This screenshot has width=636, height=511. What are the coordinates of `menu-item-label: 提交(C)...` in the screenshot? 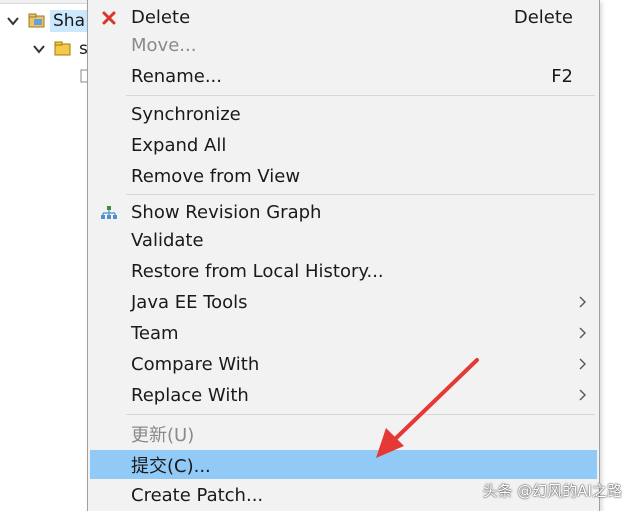 It's located at (171, 466).